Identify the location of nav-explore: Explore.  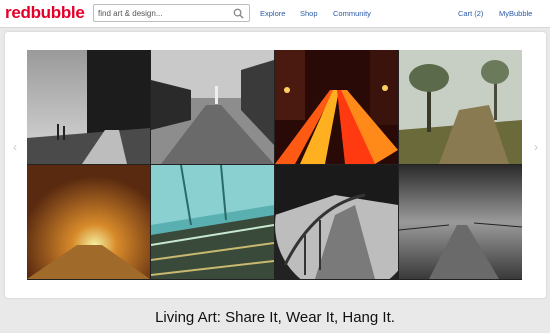
(272, 13).